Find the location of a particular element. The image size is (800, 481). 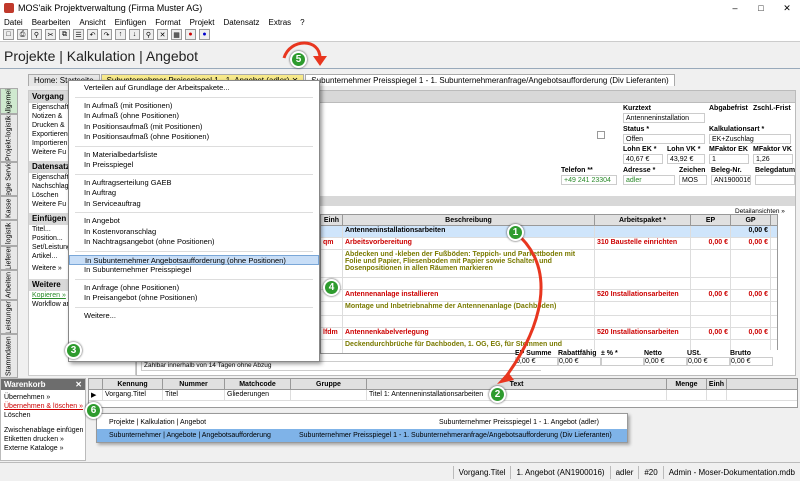

step-badge-1: 1 is located at coordinates (515, 232).